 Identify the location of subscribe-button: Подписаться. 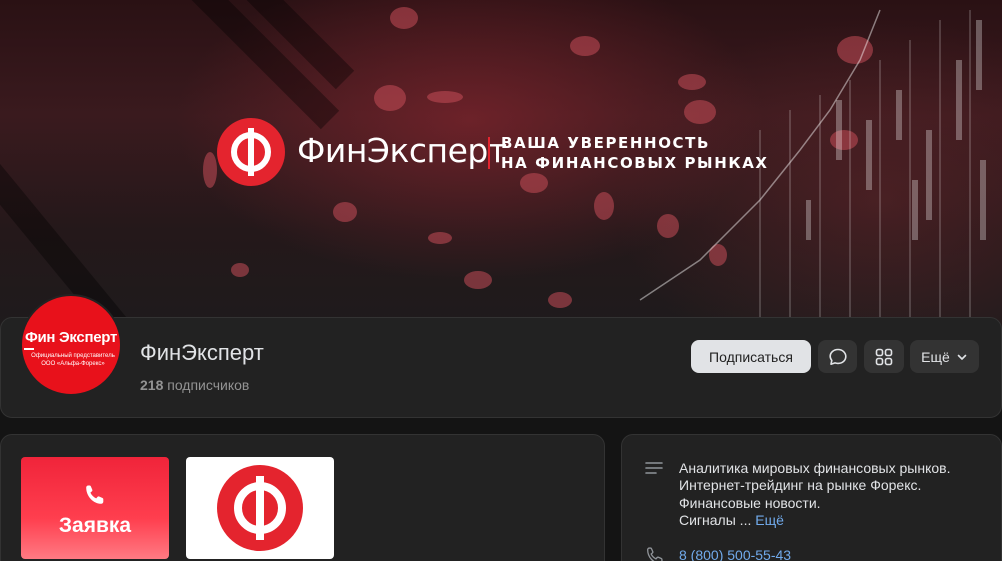
(751, 356).